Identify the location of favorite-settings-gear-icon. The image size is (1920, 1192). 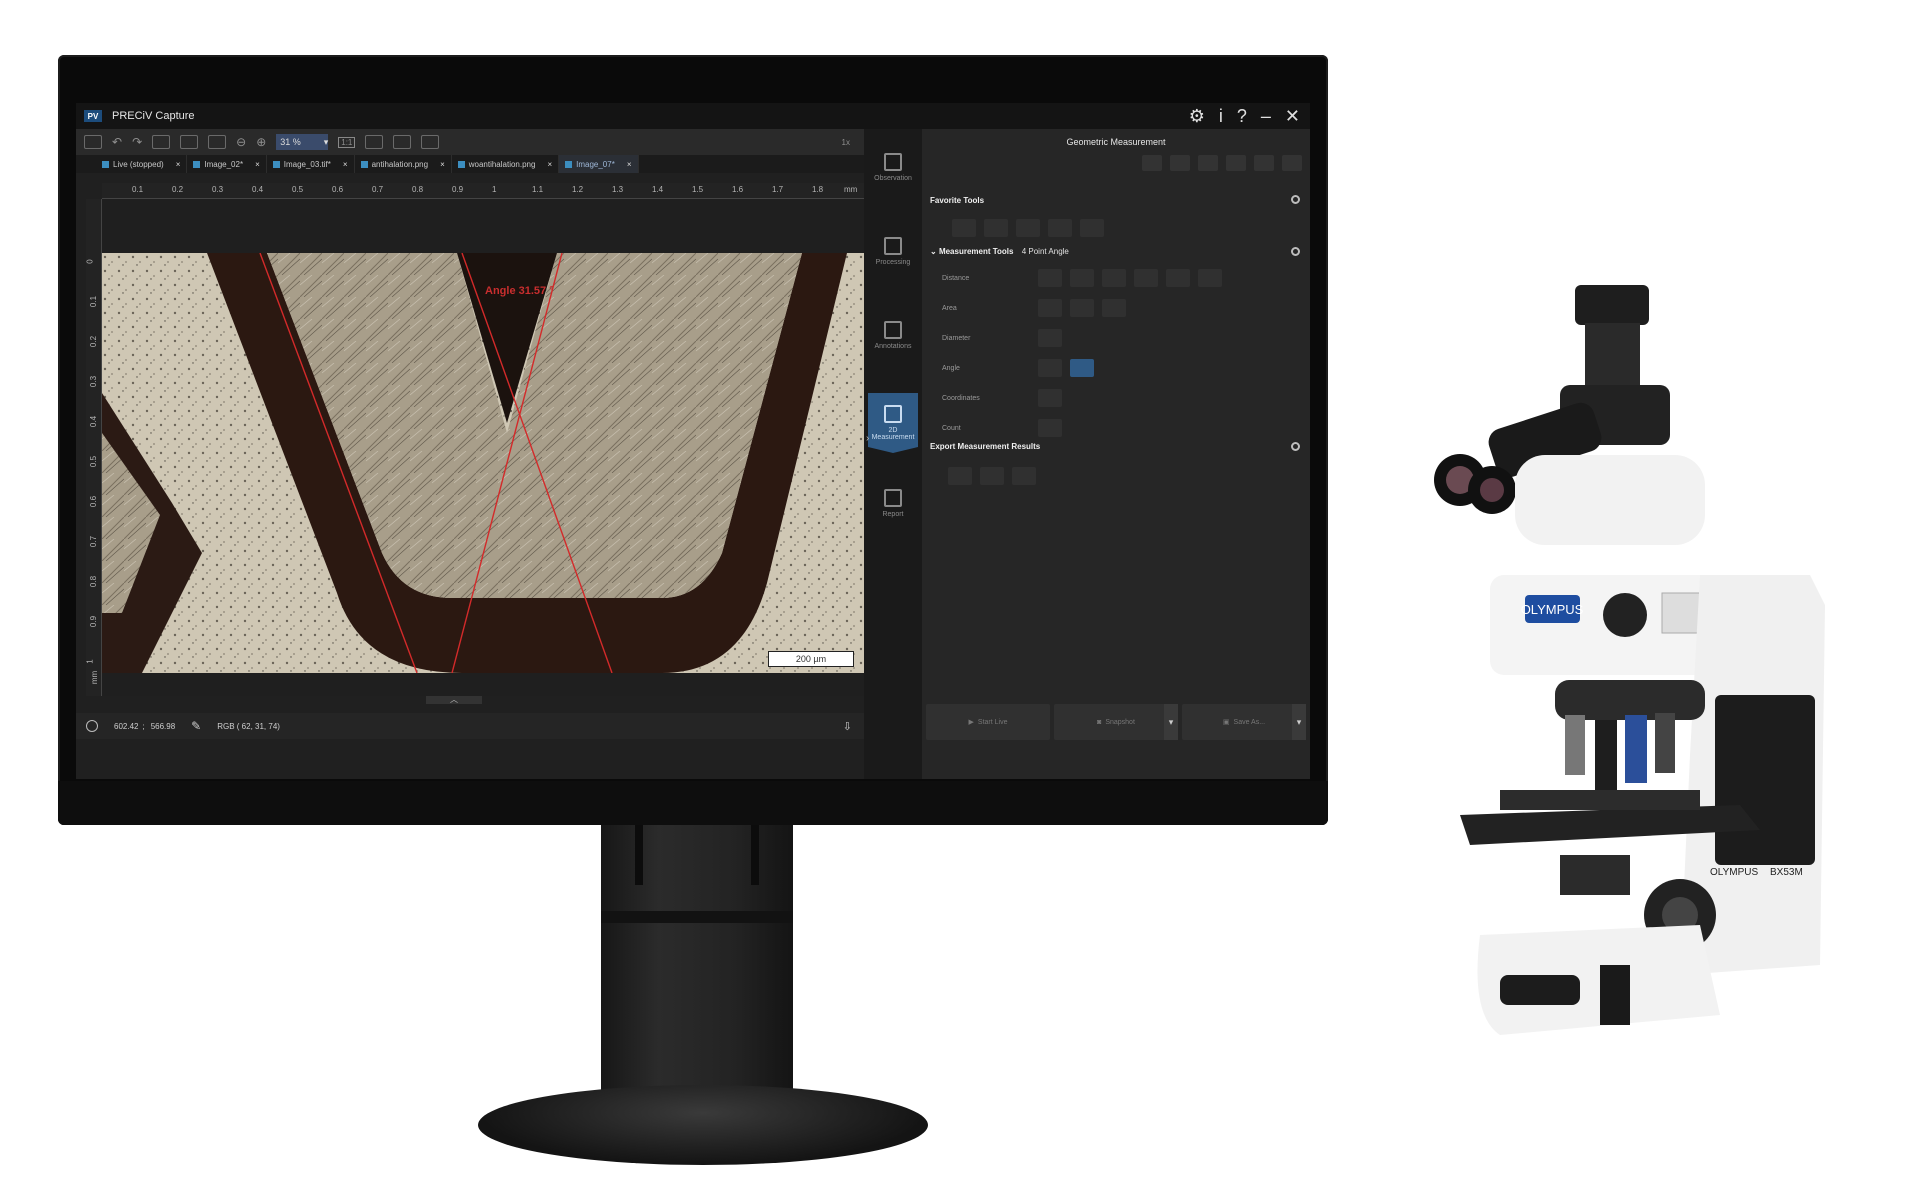
(1295, 199).